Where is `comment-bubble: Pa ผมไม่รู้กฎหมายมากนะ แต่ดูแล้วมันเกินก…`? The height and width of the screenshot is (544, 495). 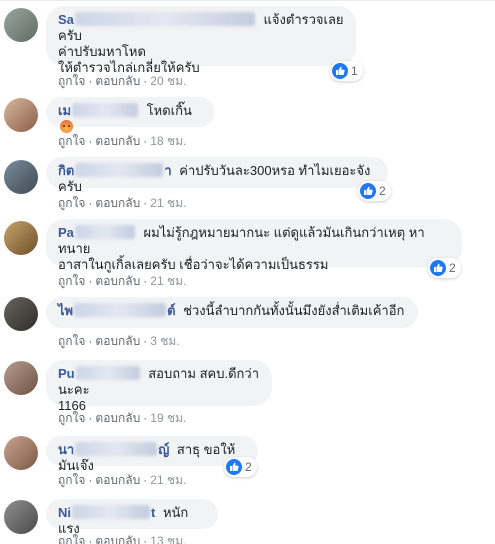 comment-bubble: Pa ผมไม่รู้กฎหมายมากนะ แต่ดูแล้วมันเกินก… is located at coordinates (254, 245).